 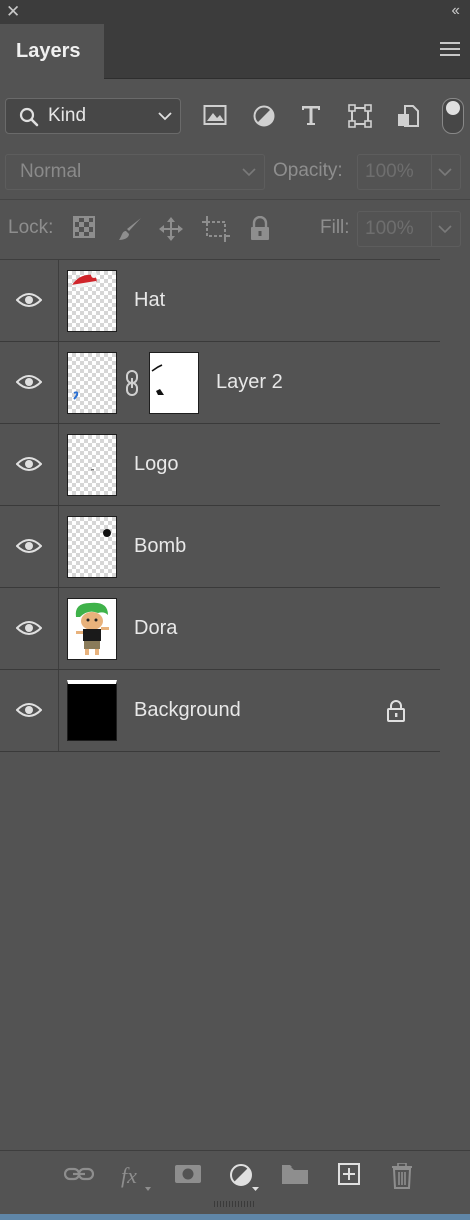 I want to click on lock-icon, so click(x=396, y=711).